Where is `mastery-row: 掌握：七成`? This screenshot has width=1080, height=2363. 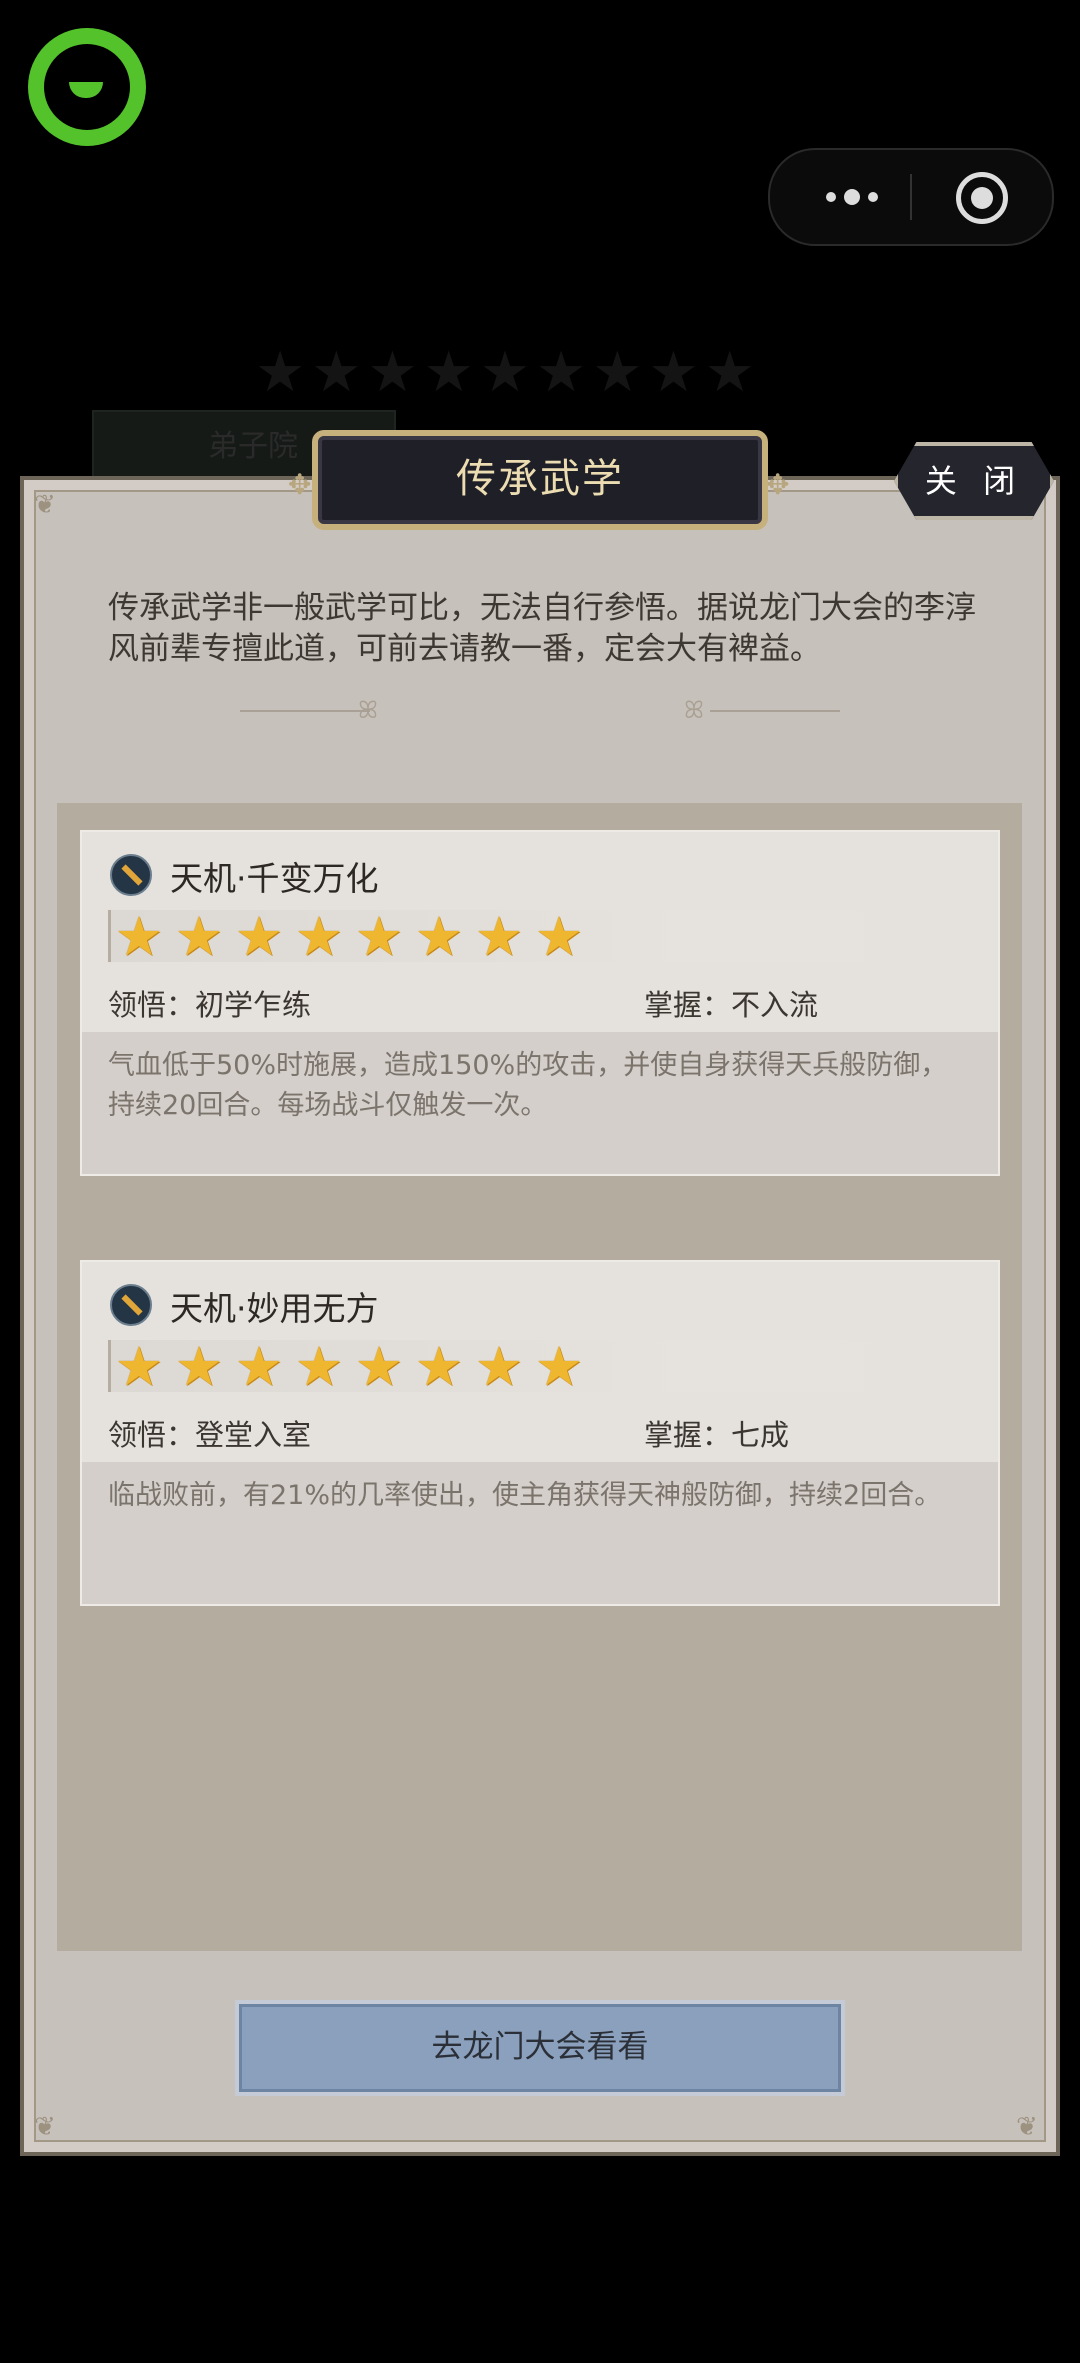
mastery-row: 掌握：七成 is located at coordinates (716, 1433).